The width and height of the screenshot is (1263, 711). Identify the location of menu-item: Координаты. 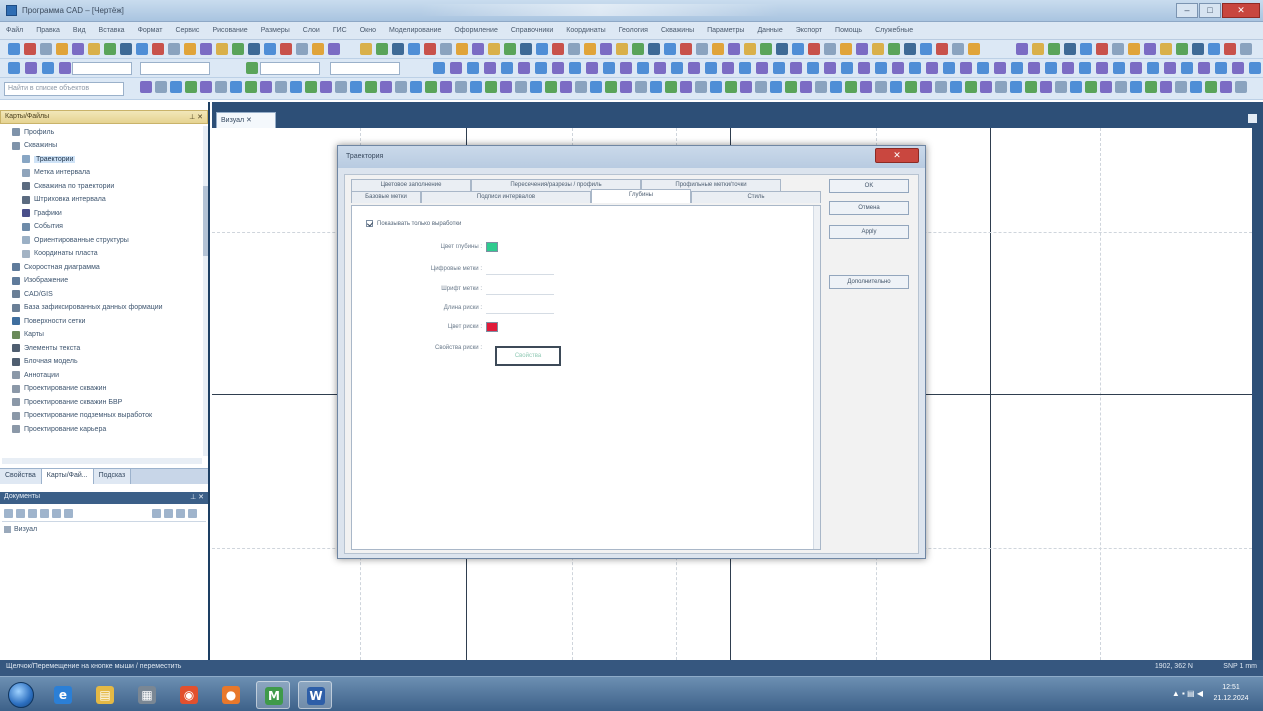
(585, 30).